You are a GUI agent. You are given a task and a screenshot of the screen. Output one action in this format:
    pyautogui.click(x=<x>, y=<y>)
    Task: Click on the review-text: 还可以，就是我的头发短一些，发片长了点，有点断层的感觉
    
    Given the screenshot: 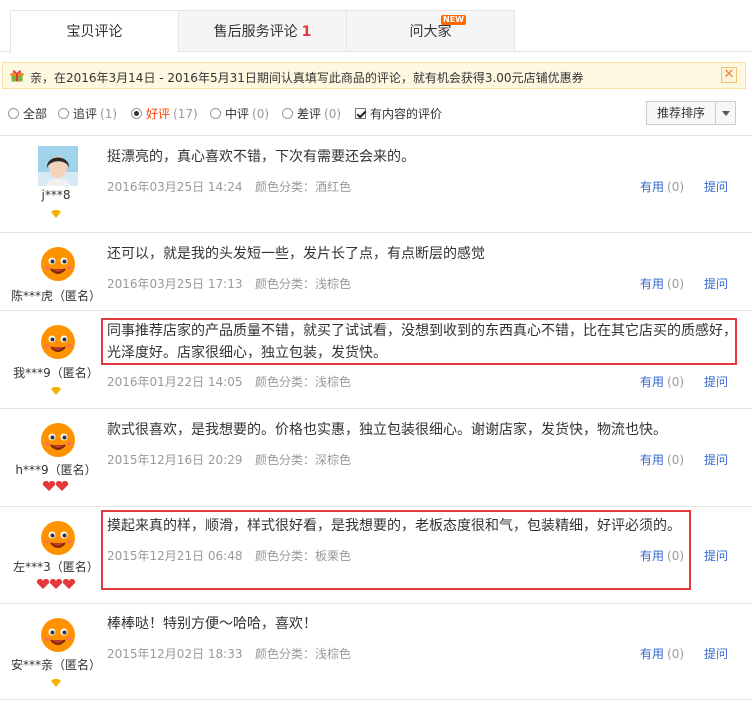 What is the action you would take?
    pyautogui.click(x=296, y=254)
    